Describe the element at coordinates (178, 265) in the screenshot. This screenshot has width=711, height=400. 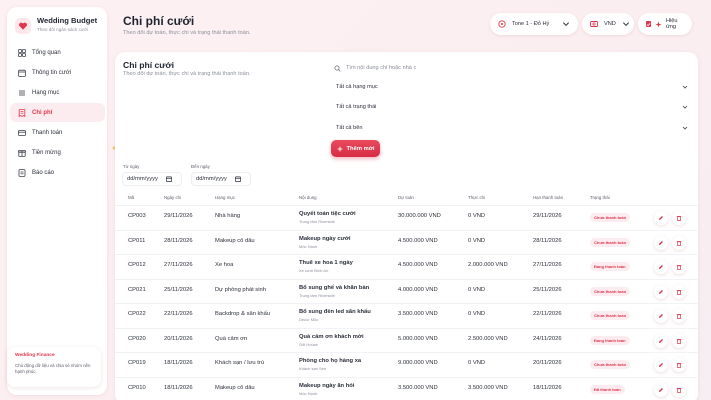
I see `cell-date: 27/11/2026` at that location.